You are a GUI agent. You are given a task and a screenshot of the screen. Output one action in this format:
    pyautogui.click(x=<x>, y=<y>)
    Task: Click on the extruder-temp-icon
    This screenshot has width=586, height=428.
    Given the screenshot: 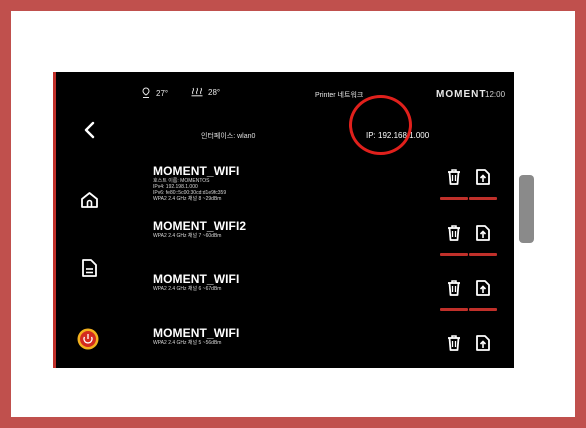 What is the action you would take?
    pyautogui.click(x=146, y=92)
    